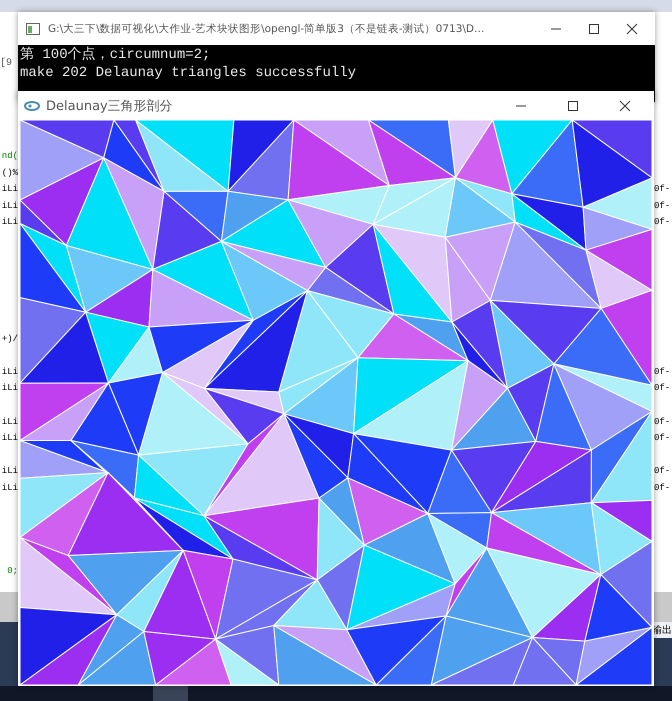  Describe the element at coordinates (189, 73) in the screenshot. I see `console-line: make 202 Delaunay triangles successfully` at that location.